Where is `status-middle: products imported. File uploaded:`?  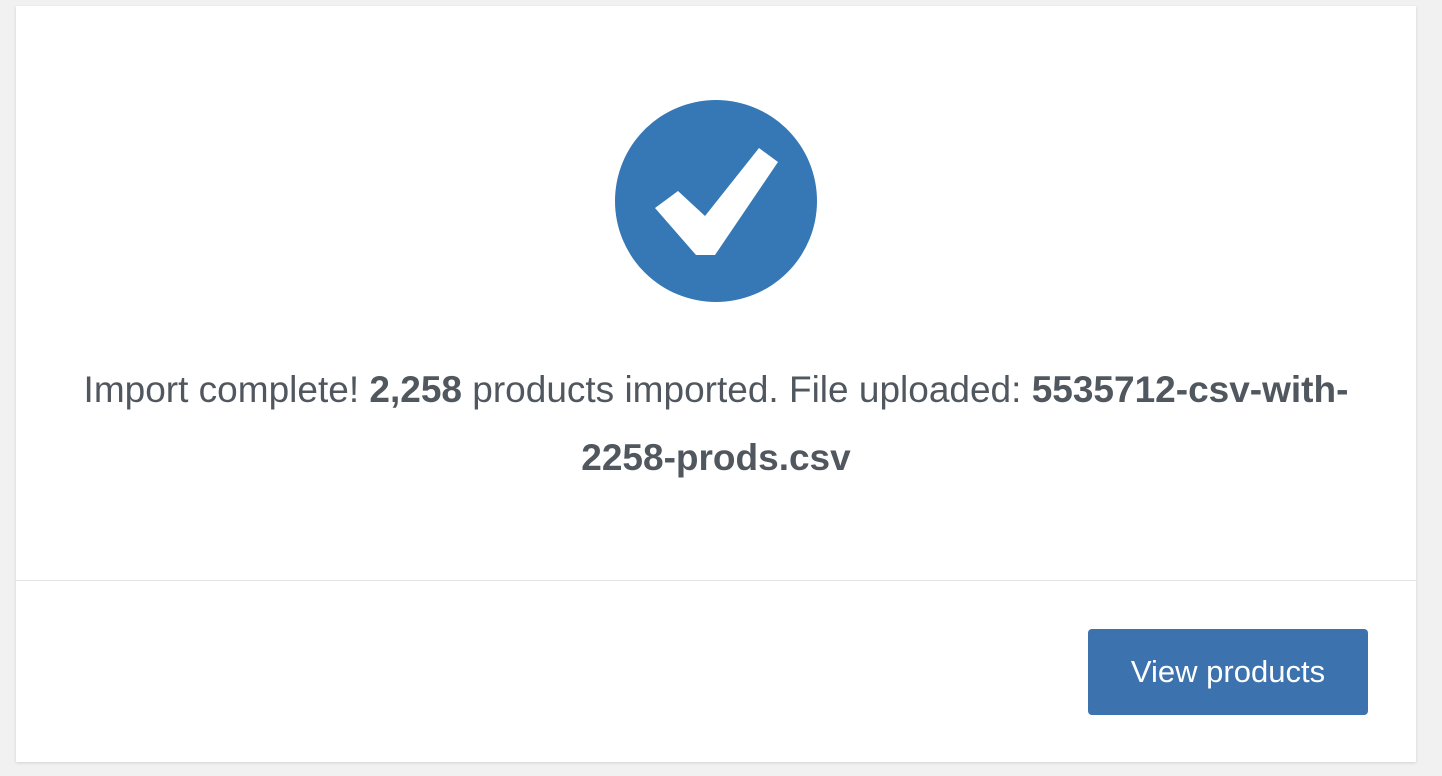
status-middle: products imported. File uploaded: is located at coordinates (747, 389).